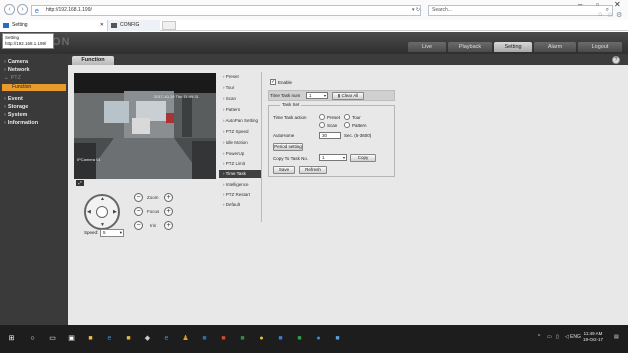 The height and width of the screenshot is (353, 628). Describe the element at coordinates (52, 339) in the screenshot. I see `task-view-icon: ▭` at that location.